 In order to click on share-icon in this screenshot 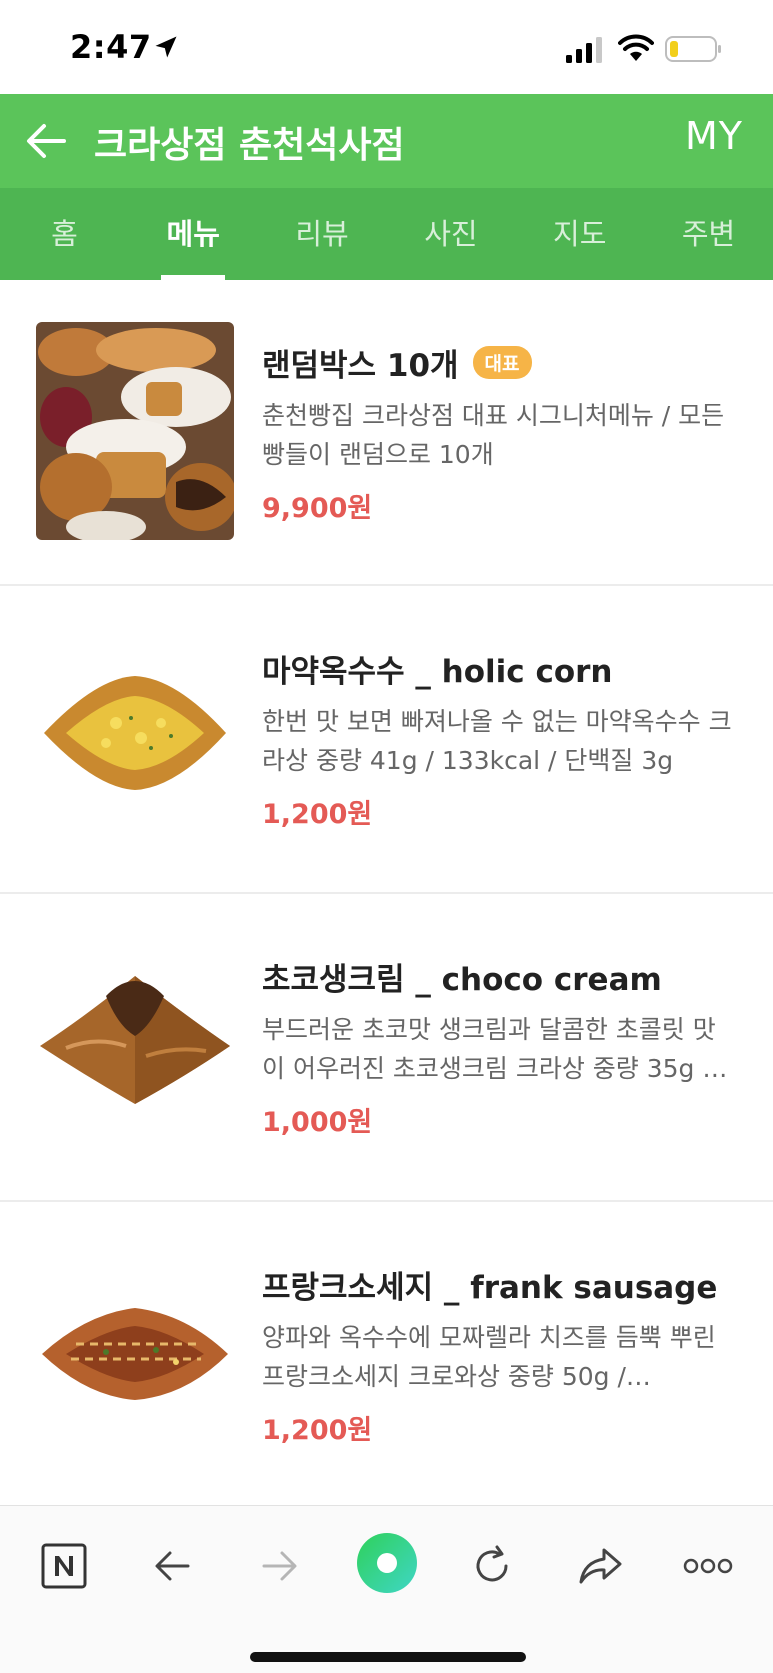, I will do `click(600, 1566)`.